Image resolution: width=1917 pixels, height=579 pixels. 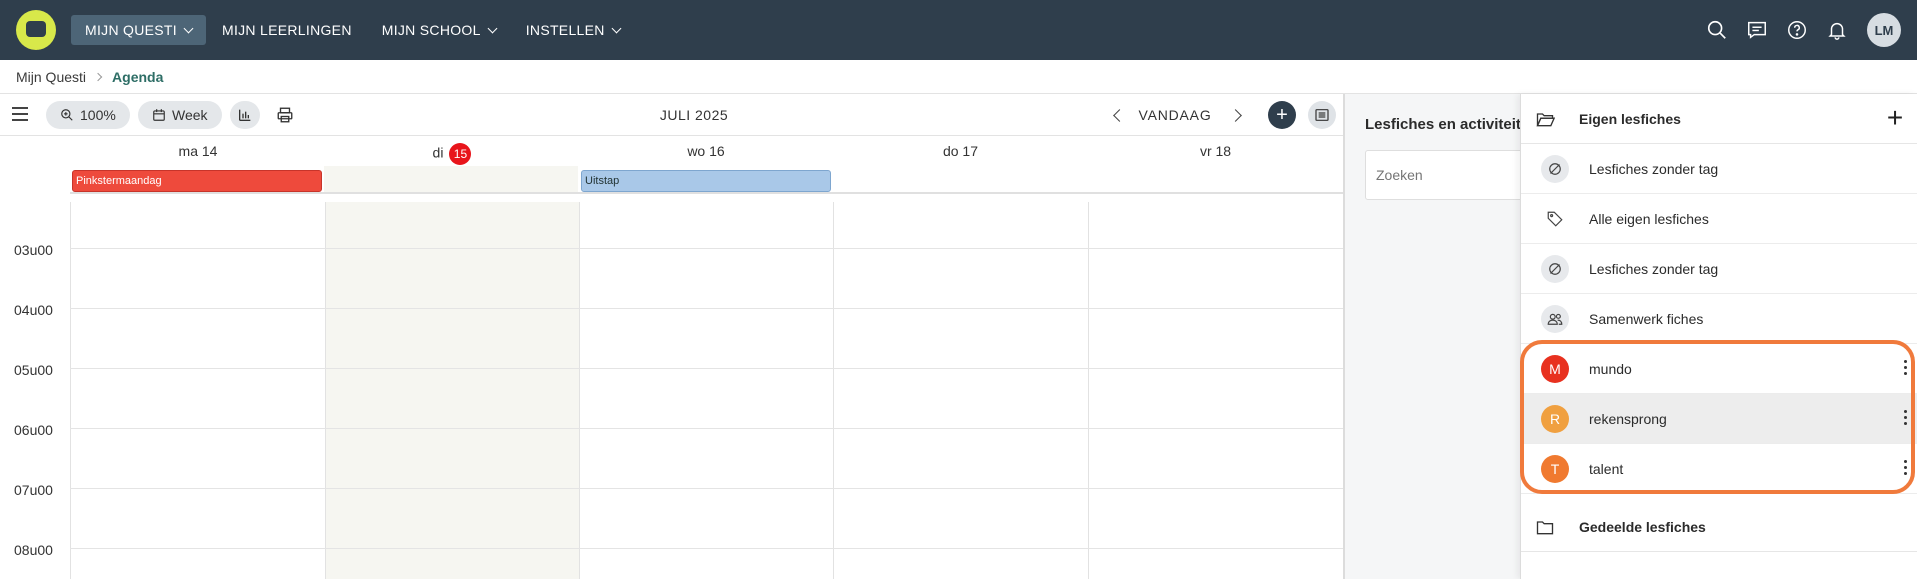 I want to click on bell-icon, so click(x=1837, y=30).